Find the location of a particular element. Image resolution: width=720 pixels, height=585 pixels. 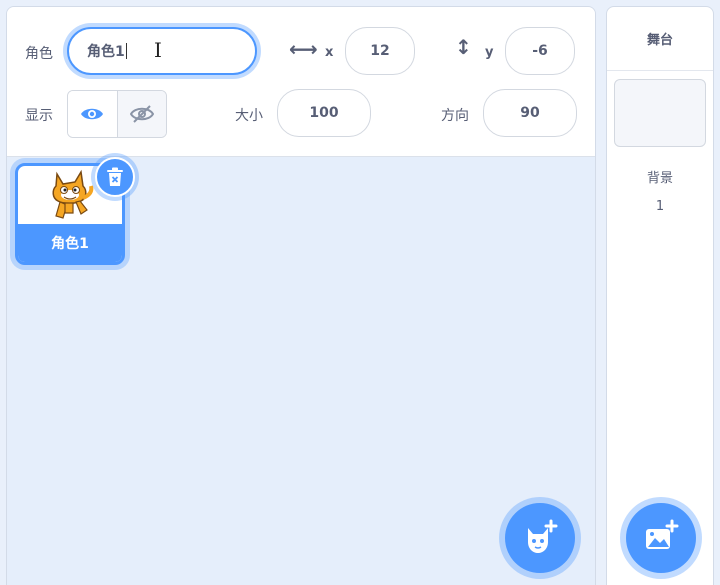

x-position-value: 12 is located at coordinates (380, 51).